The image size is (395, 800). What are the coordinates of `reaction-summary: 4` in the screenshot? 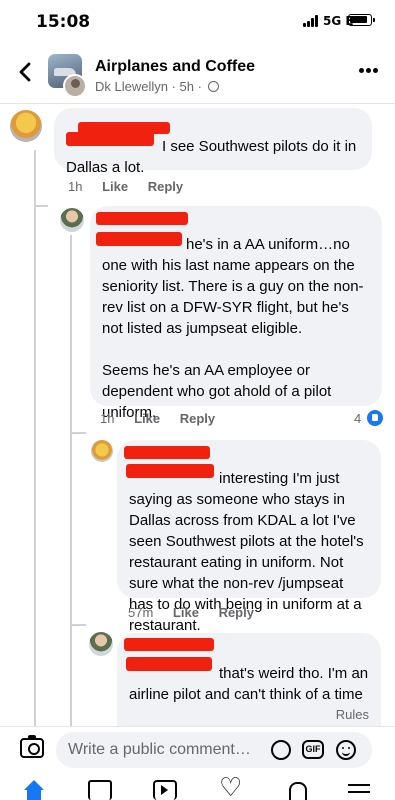 It's located at (368, 418).